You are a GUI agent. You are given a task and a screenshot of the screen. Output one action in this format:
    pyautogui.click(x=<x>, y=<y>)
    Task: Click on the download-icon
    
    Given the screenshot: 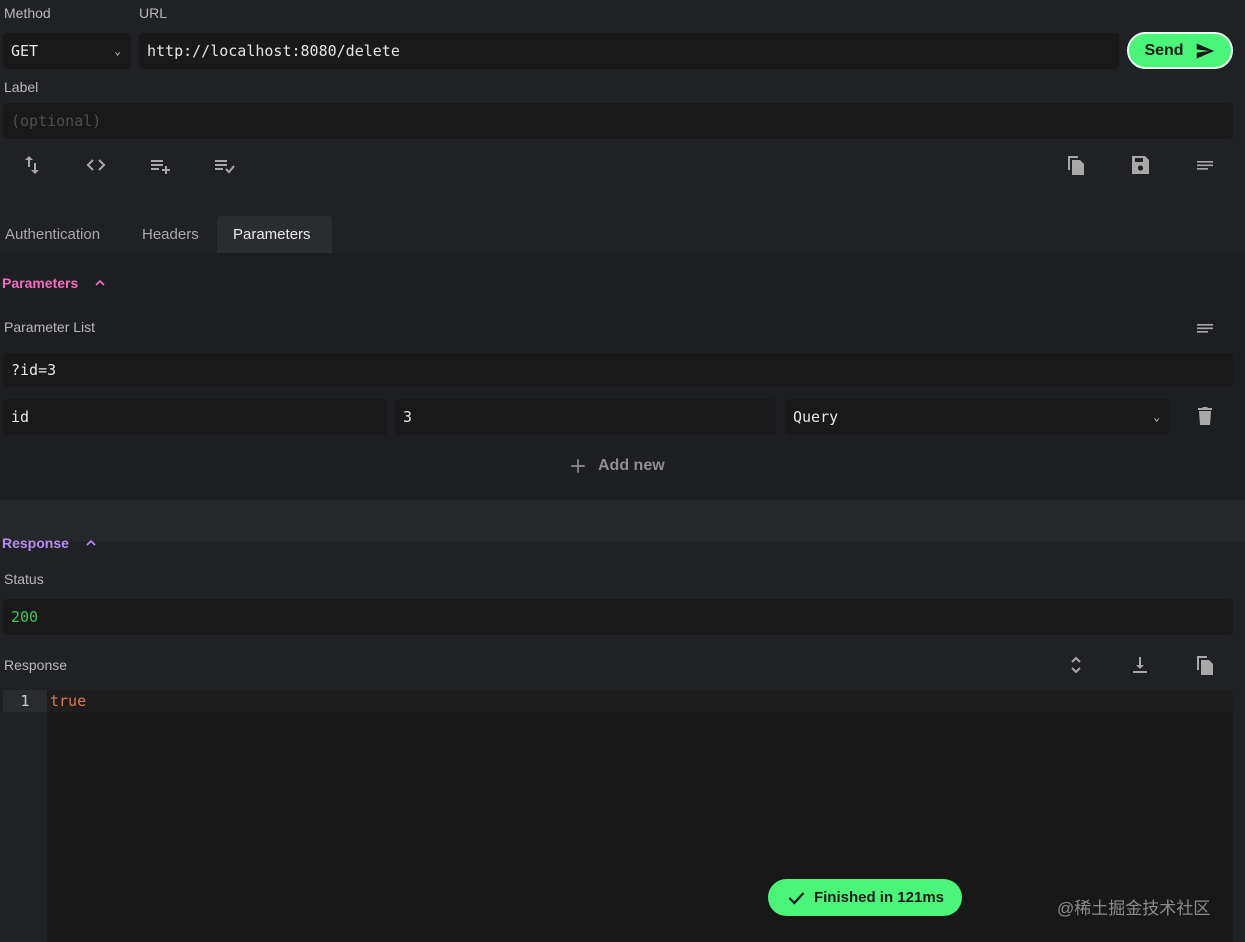 What is the action you would take?
    pyautogui.click(x=1140, y=665)
    